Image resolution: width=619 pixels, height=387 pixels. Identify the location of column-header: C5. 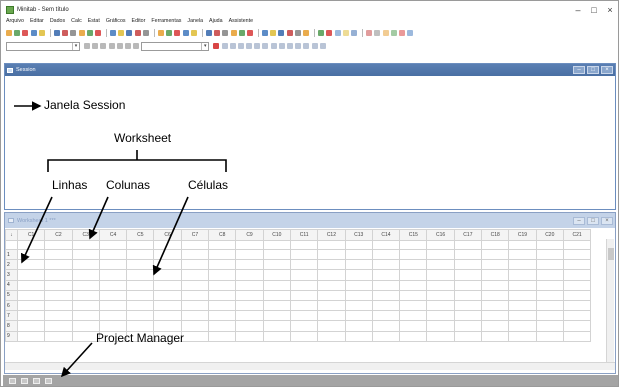
(140, 235).